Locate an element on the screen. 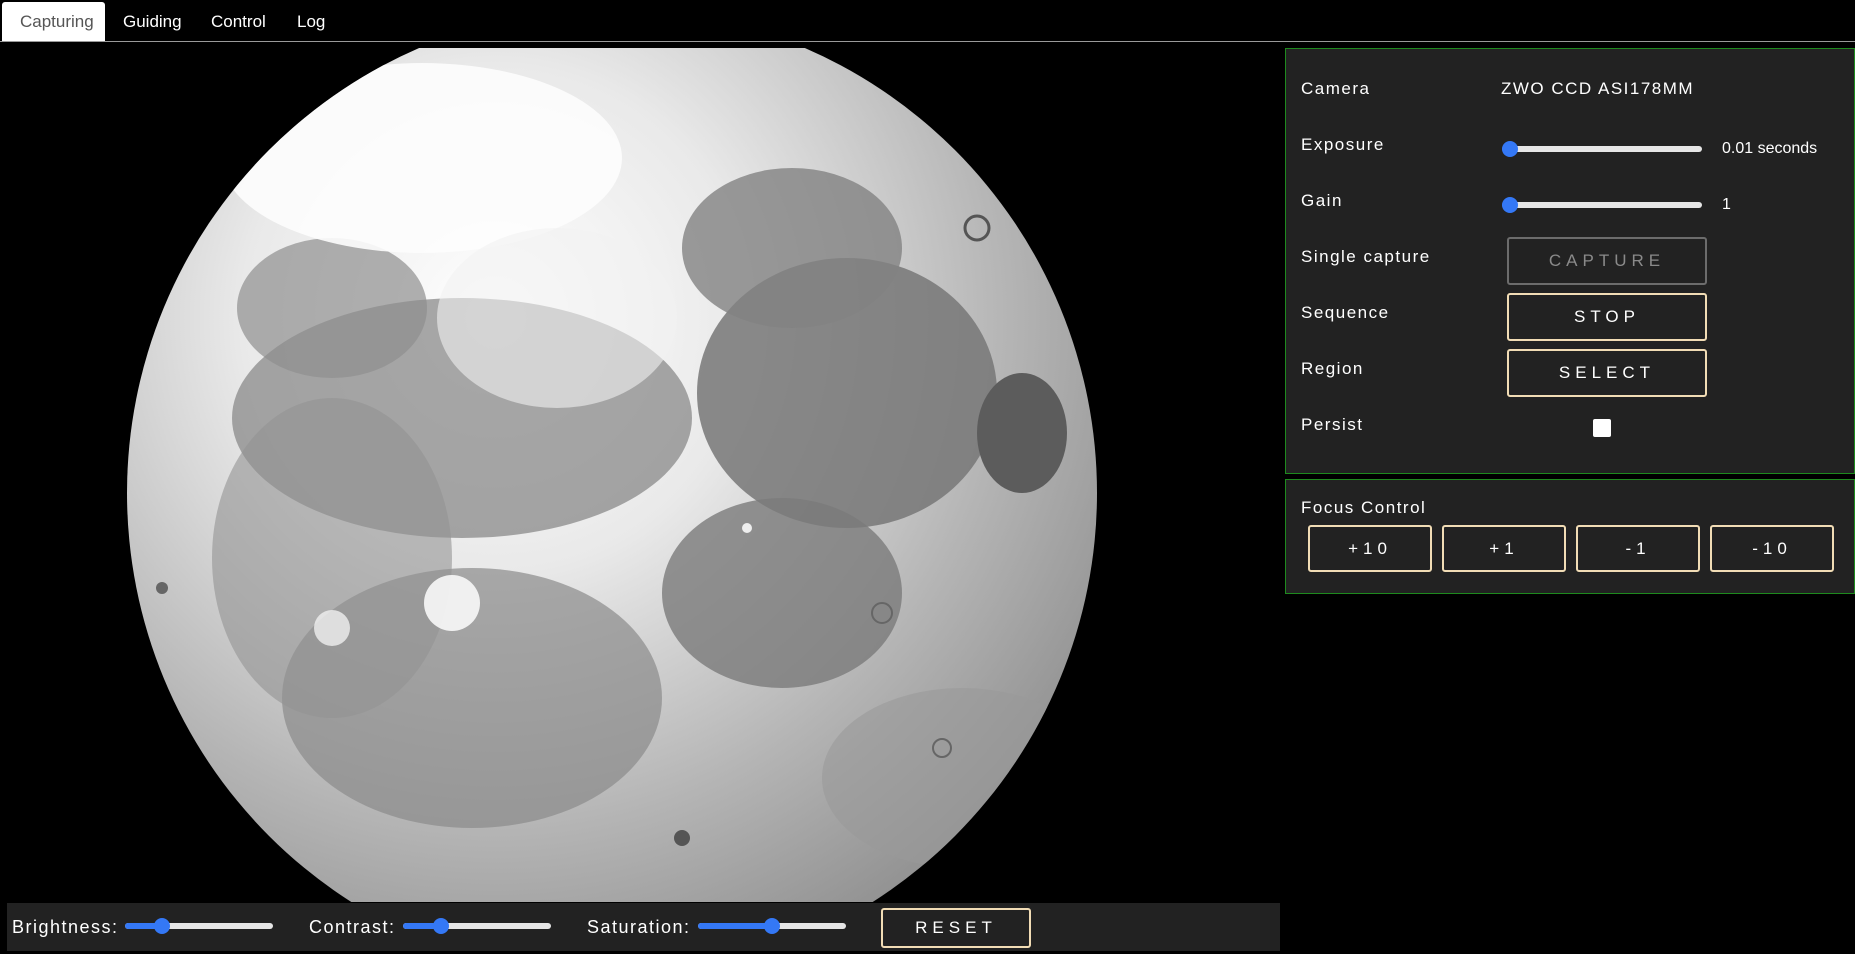 Image resolution: width=1855 pixels, height=954 pixels. exposure-value: 0.01 seconds is located at coordinates (1770, 148).